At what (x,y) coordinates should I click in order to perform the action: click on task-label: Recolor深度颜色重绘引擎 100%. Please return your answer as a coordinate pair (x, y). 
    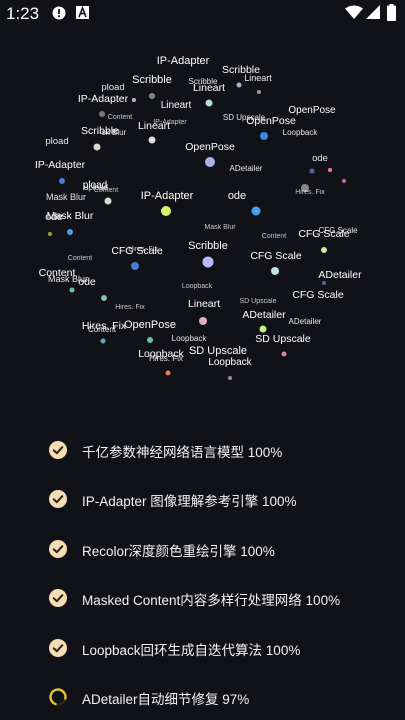
    Looking at the image, I should click on (178, 551).